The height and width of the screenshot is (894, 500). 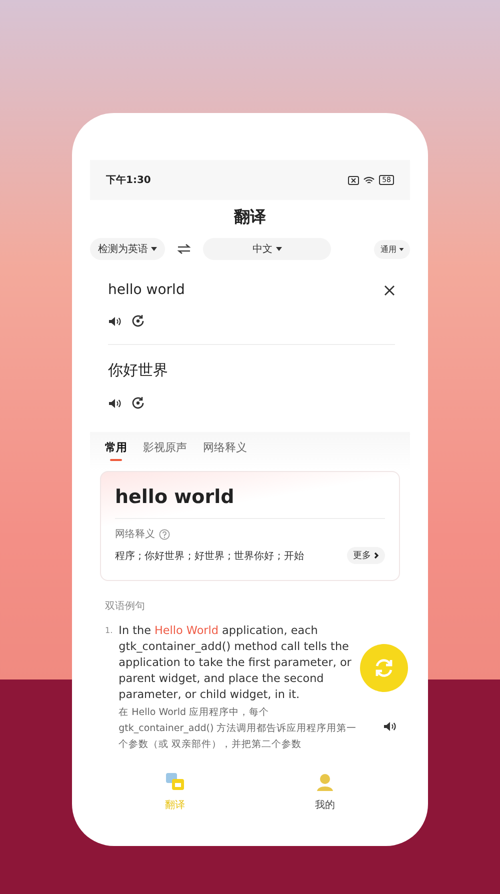 I want to click on tab: 影视原声, so click(x=165, y=451).